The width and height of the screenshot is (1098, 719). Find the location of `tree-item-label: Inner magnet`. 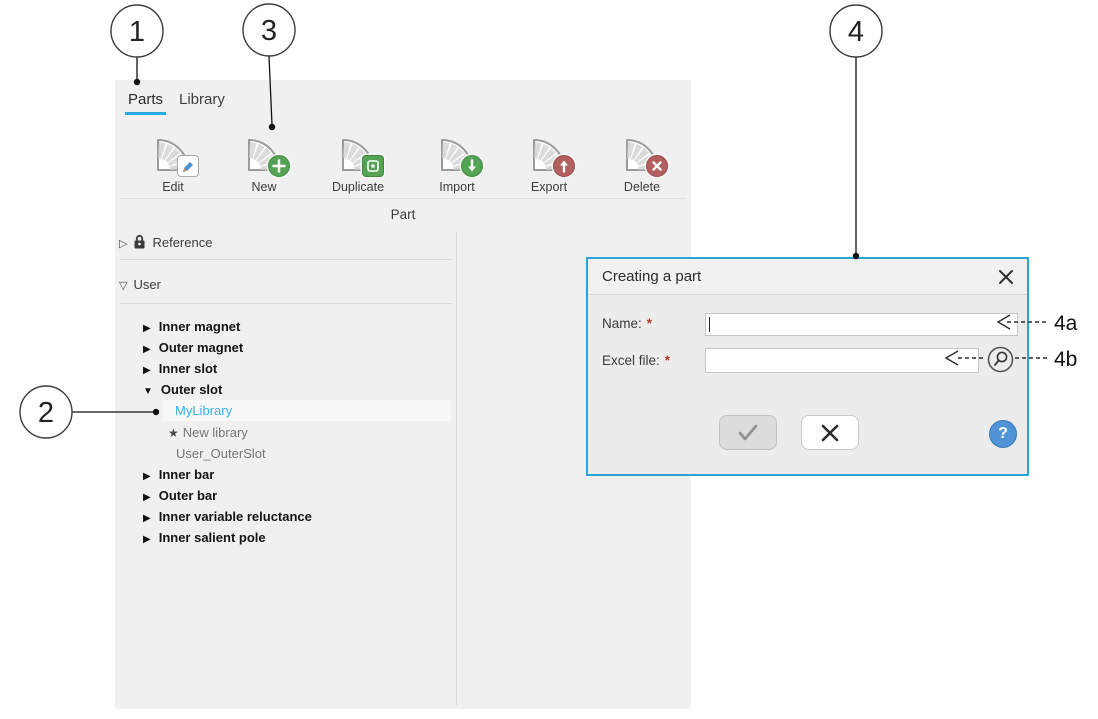

tree-item-label: Inner magnet is located at coordinates (199, 326).